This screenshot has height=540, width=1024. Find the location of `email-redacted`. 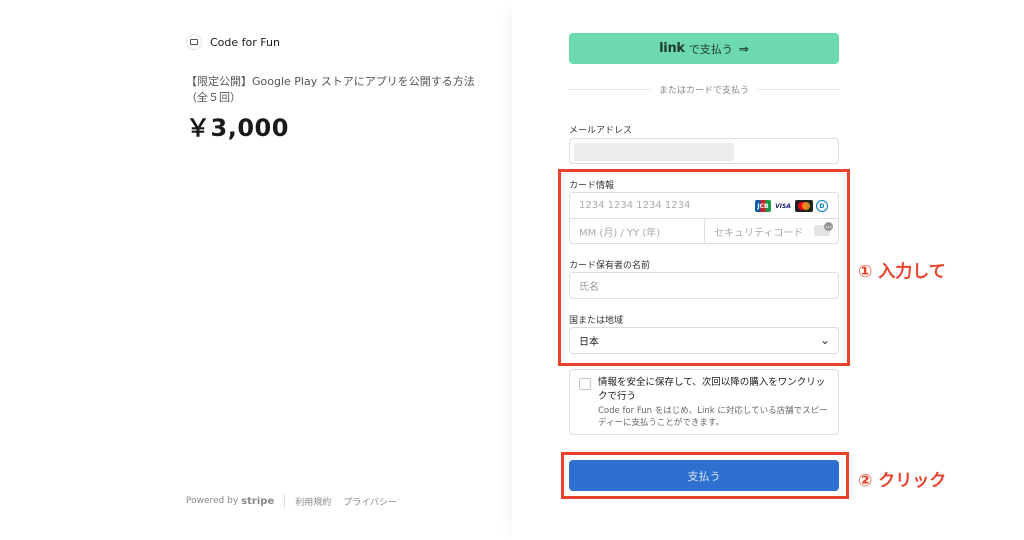

email-redacted is located at coordinates (654, 152).